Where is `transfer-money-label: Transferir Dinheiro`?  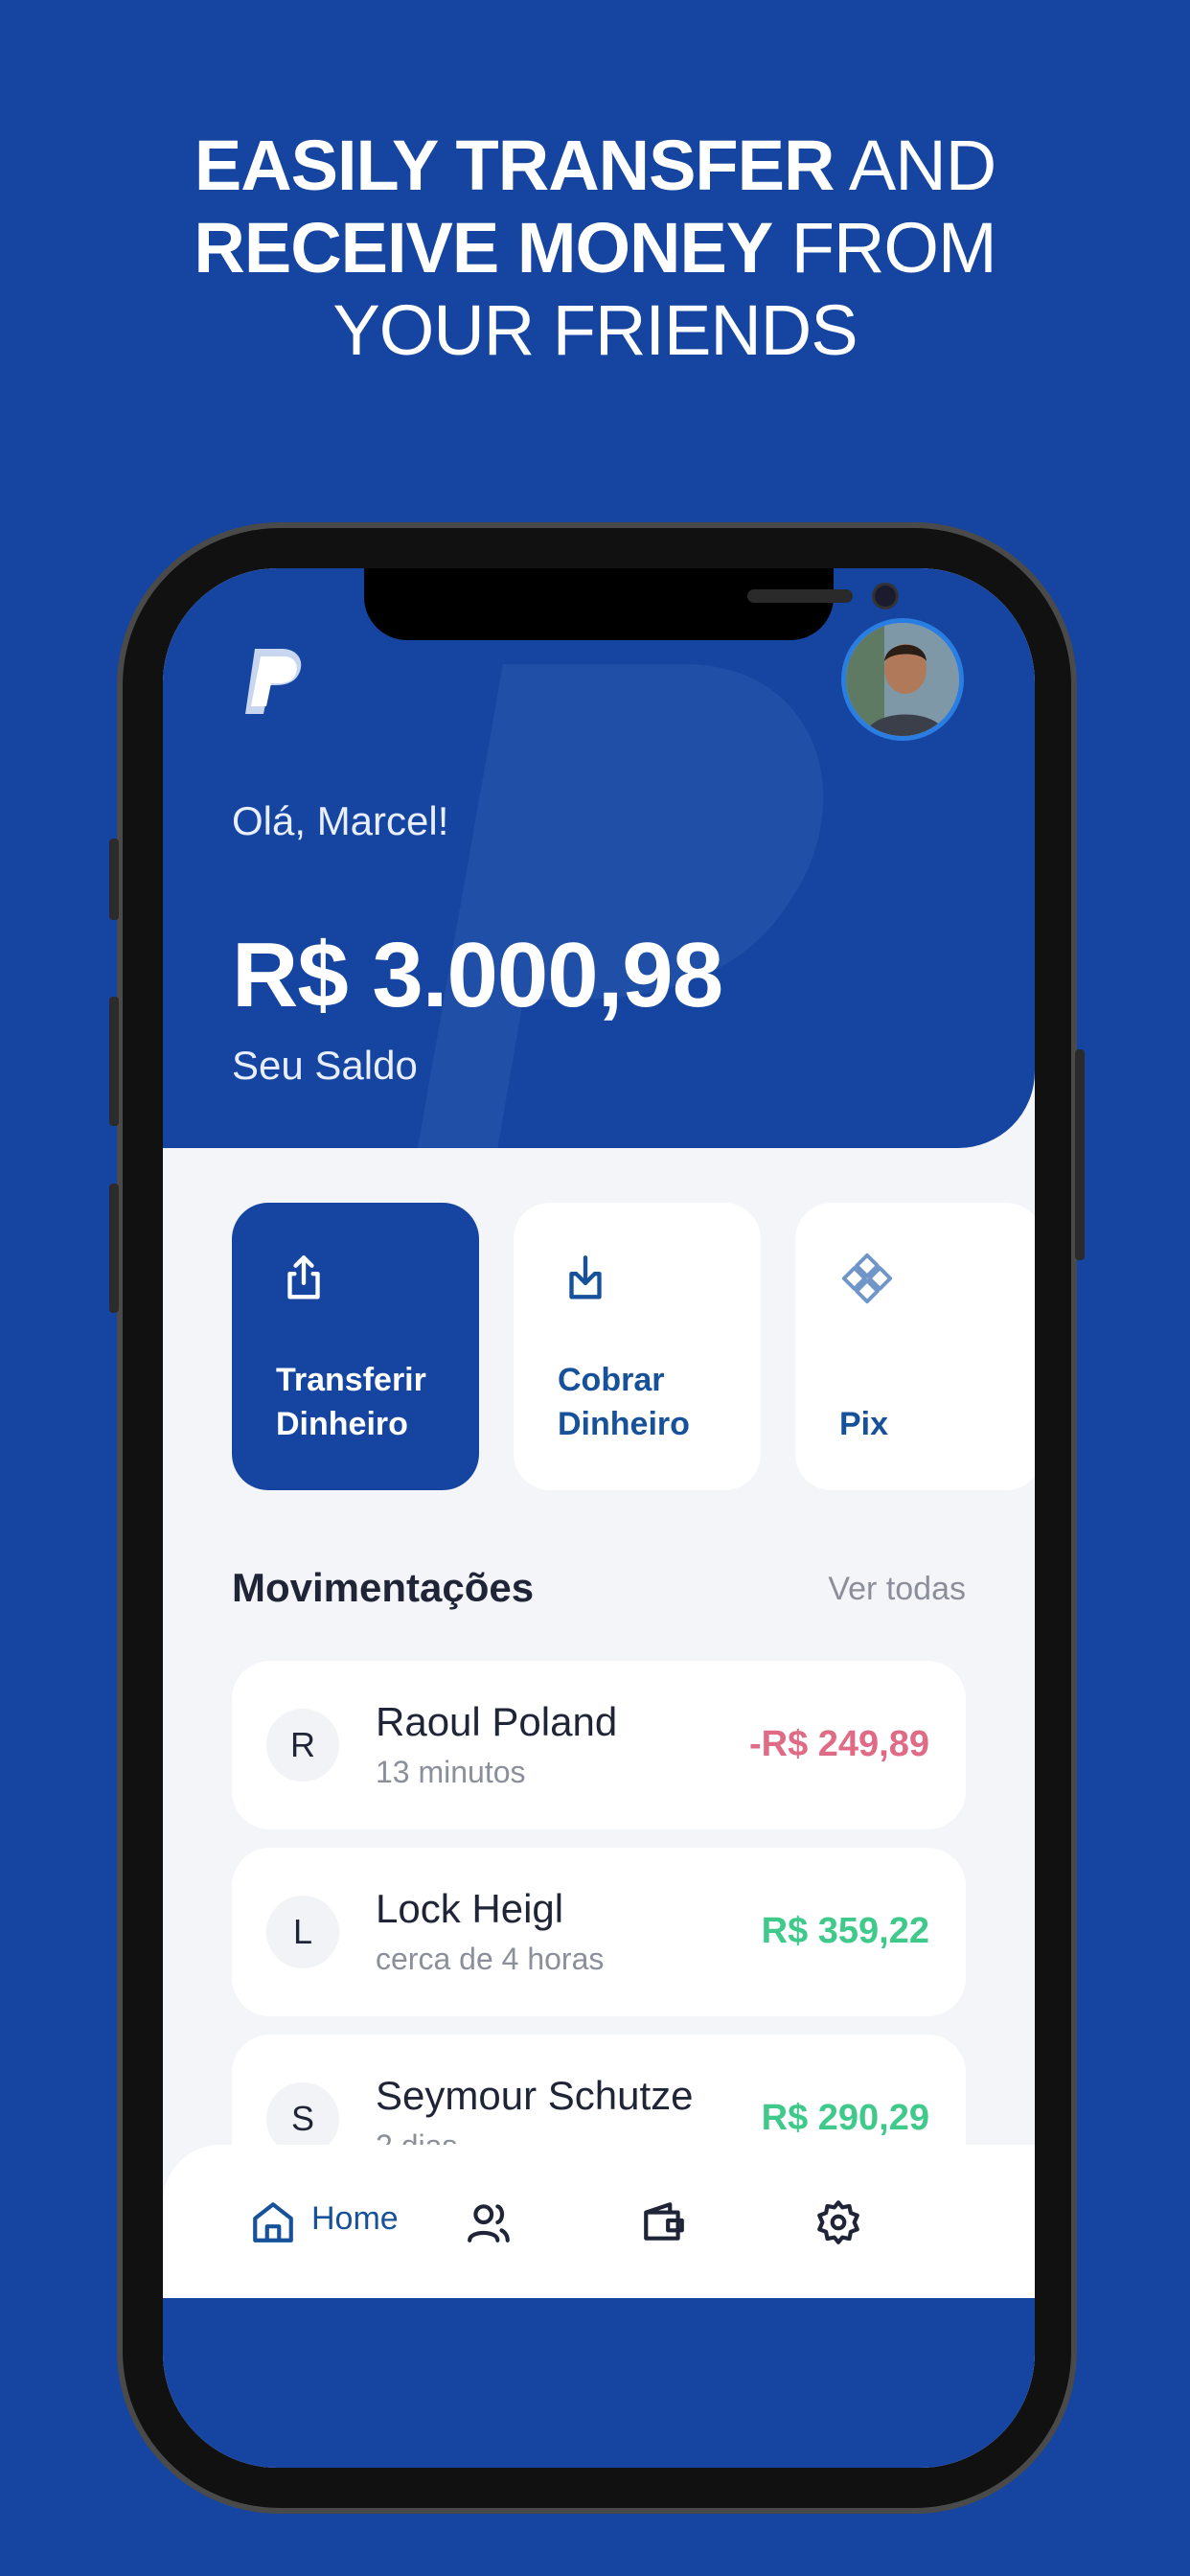
transfer-money-label: Transferir Dinheiro is located at coordinates (351, 1402).